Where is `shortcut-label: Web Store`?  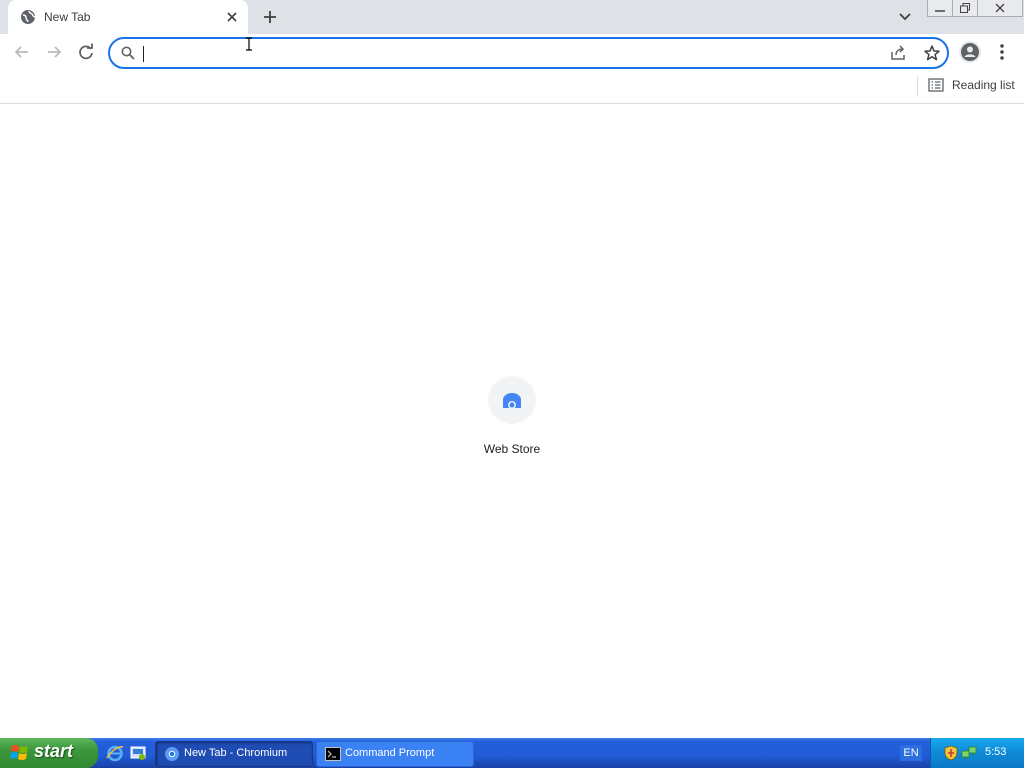
shortcut-label: Web Store is located at coordinates (512, 449).